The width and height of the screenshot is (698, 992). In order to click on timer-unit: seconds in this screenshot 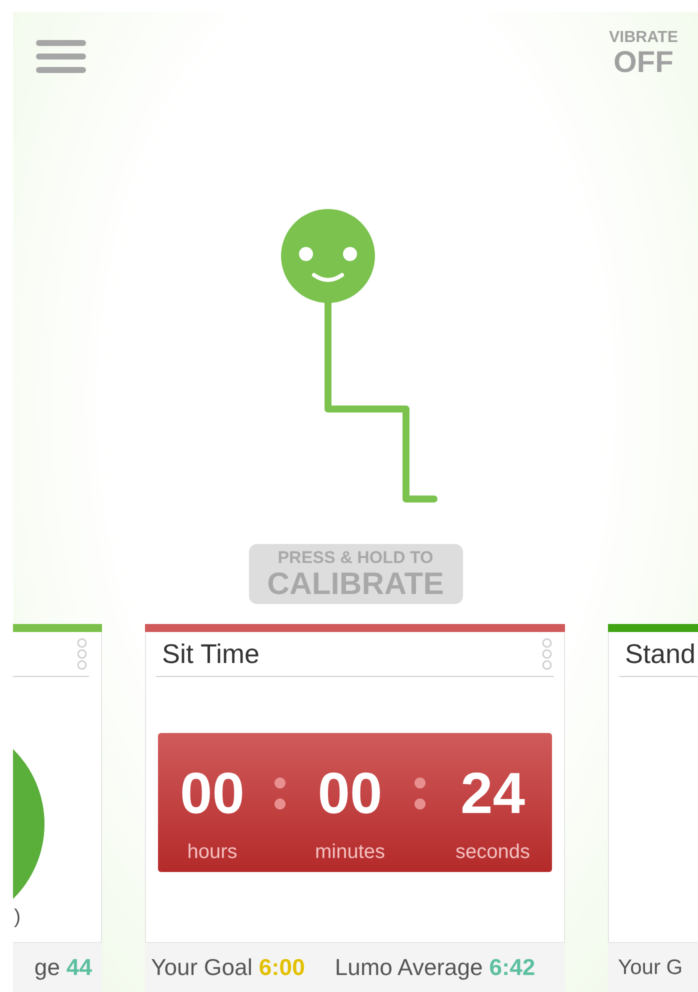, I will do `click(492, 852)`.